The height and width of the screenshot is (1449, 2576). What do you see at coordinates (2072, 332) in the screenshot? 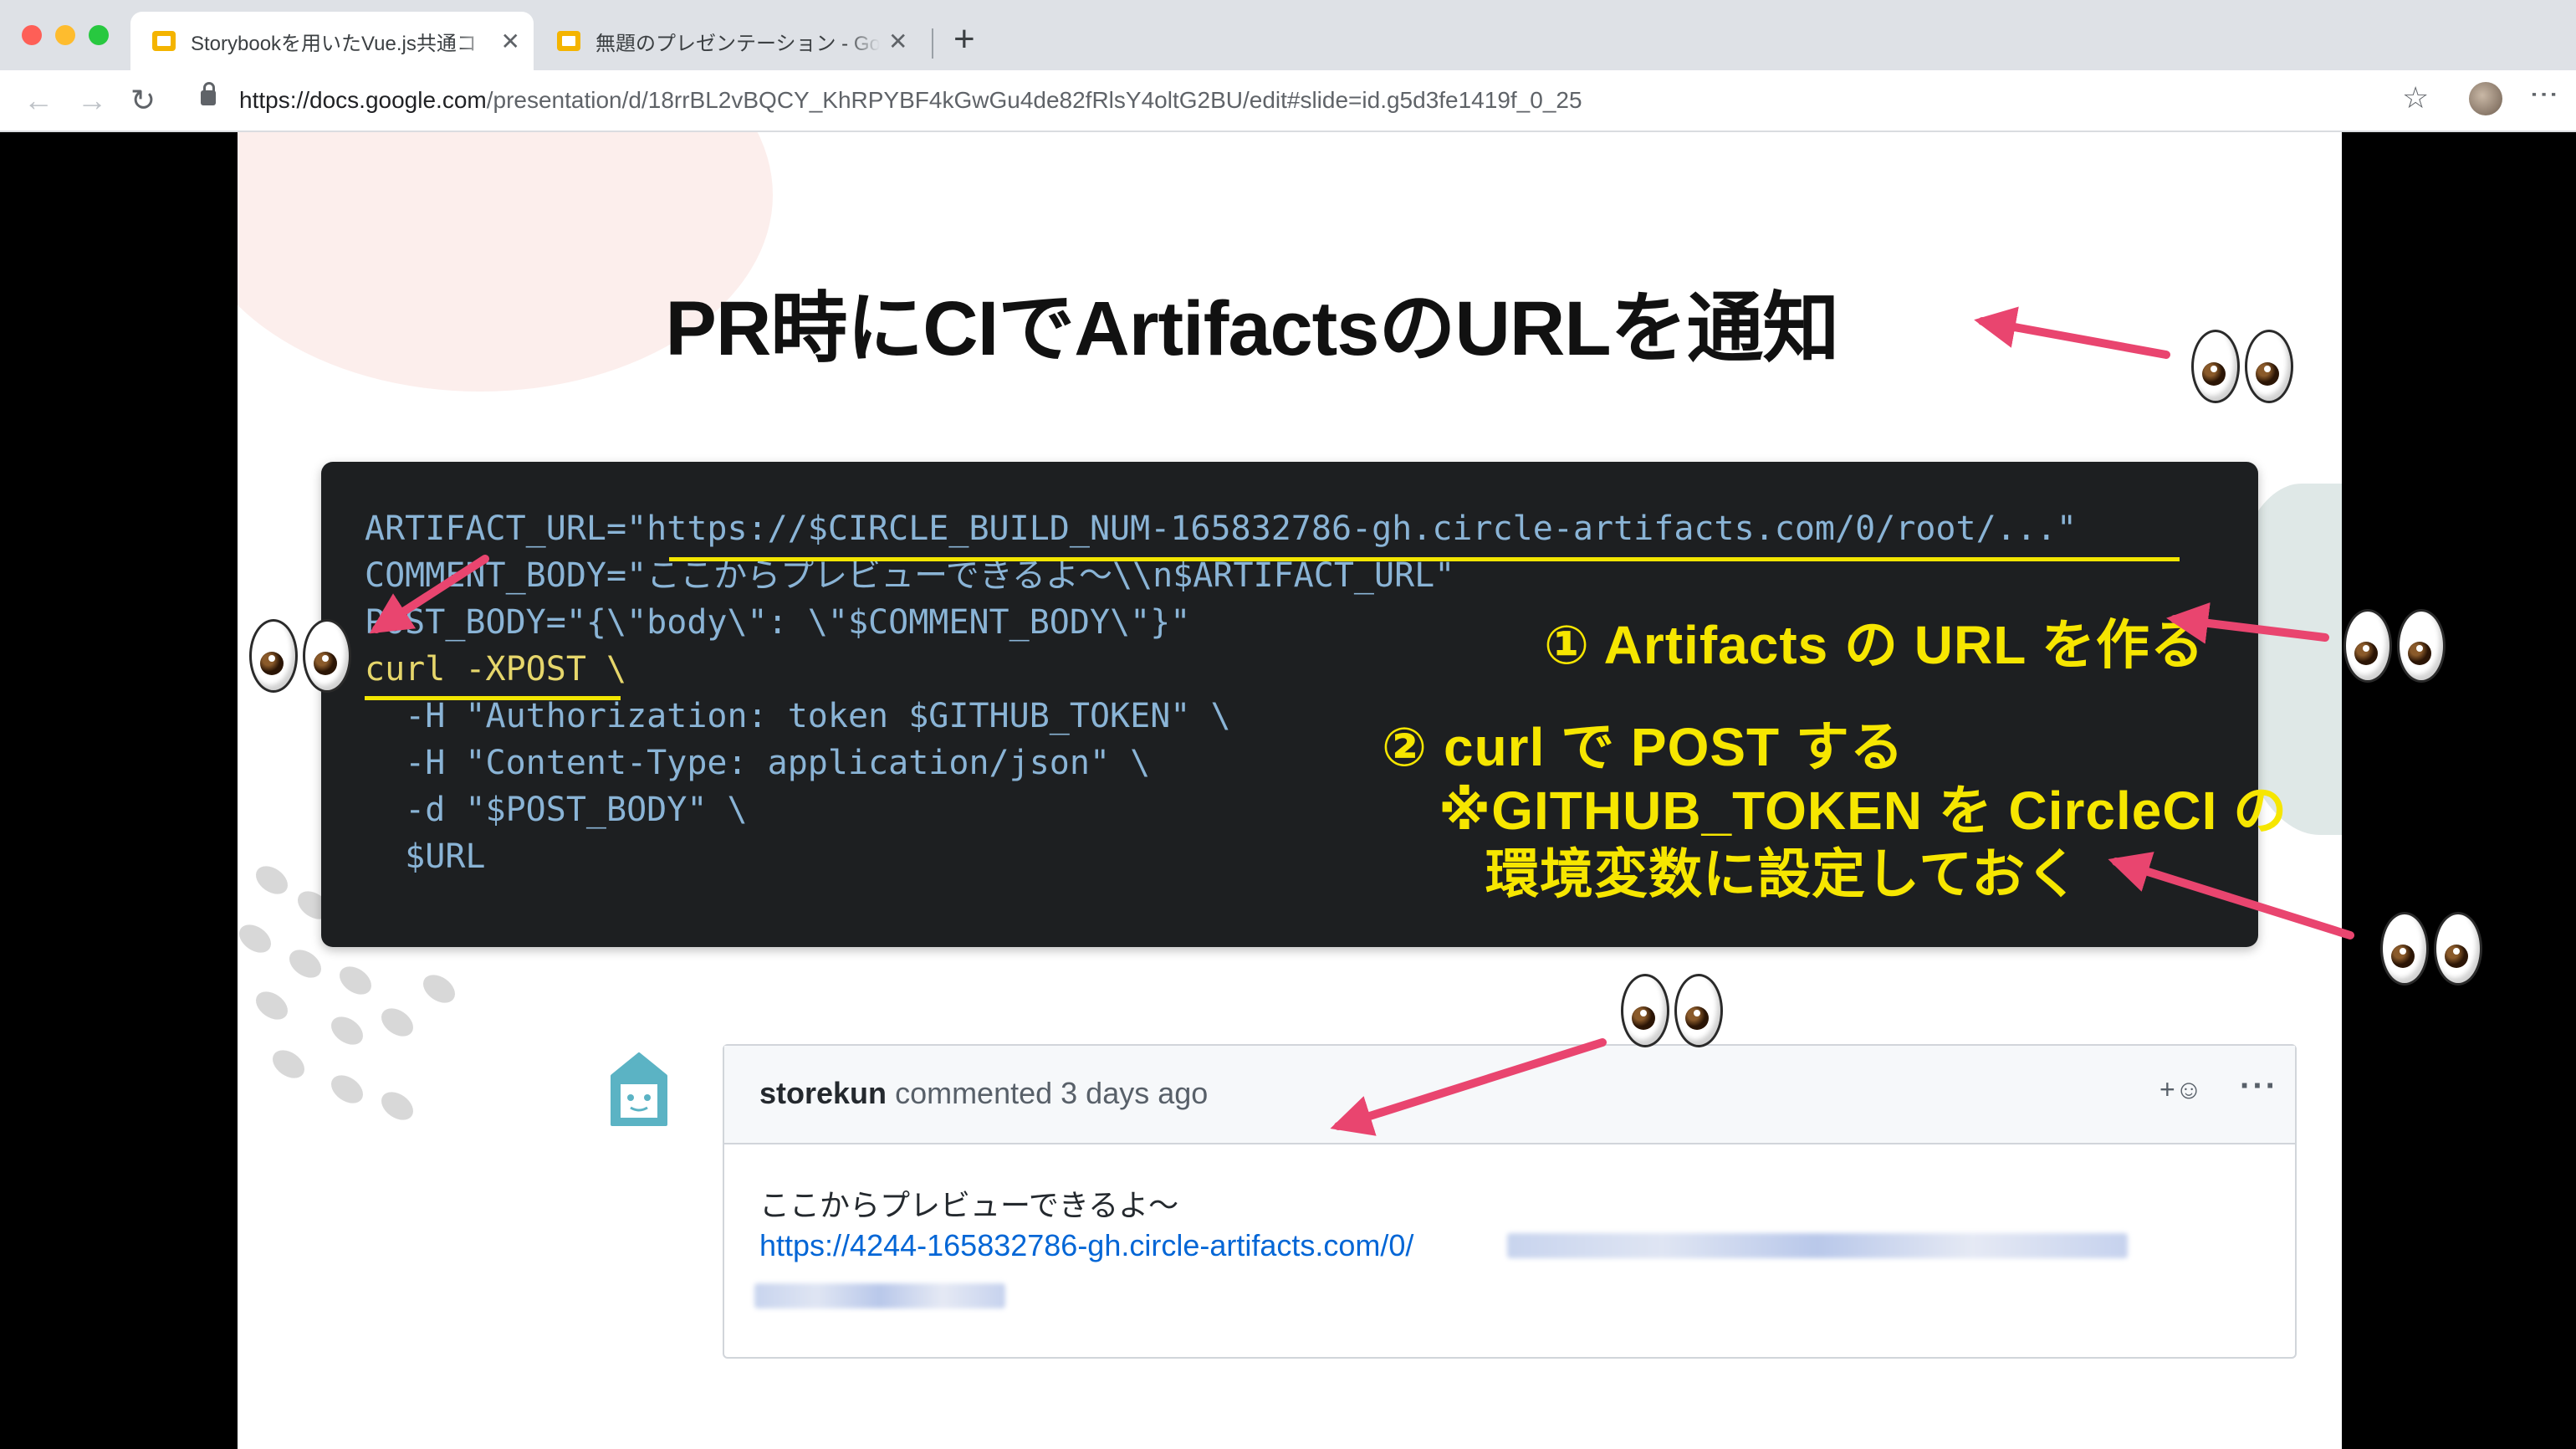
I see `arrow-to-title` at bounding box center [2072, 332].